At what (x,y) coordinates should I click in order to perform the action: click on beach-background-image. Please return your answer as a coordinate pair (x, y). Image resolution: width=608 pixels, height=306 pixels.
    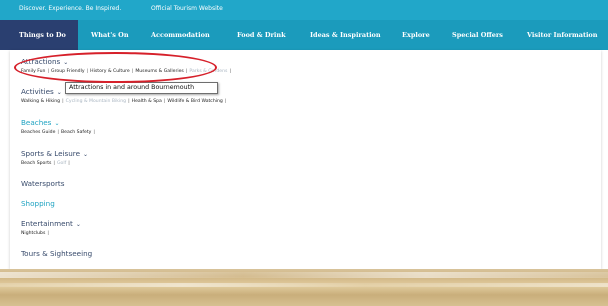
    Looking at the image, I should click on (304, 287).